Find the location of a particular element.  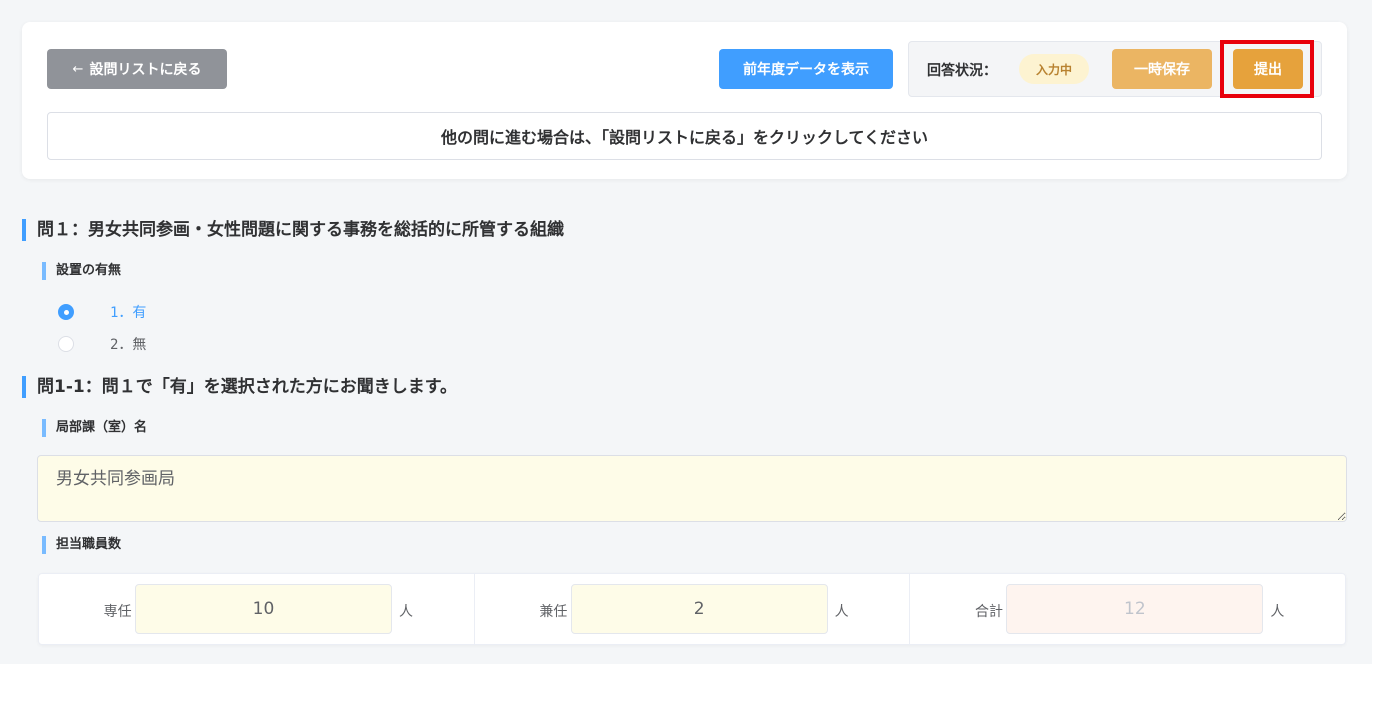

fulltime-label: 専任 is located at coordinates (117, 612).